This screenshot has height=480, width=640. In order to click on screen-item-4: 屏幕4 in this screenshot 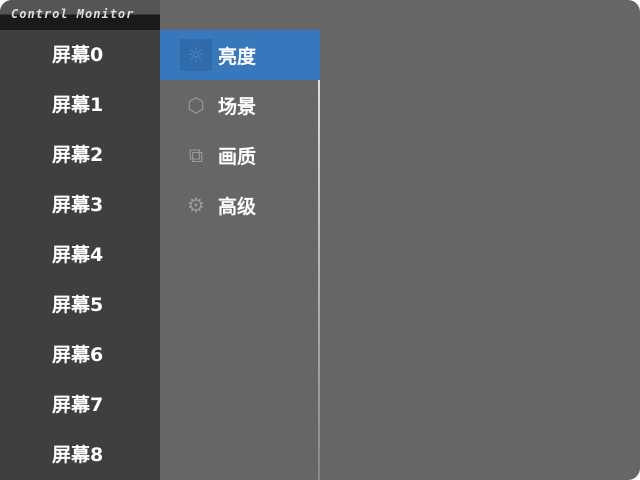, I will do `click(80, 255)`.